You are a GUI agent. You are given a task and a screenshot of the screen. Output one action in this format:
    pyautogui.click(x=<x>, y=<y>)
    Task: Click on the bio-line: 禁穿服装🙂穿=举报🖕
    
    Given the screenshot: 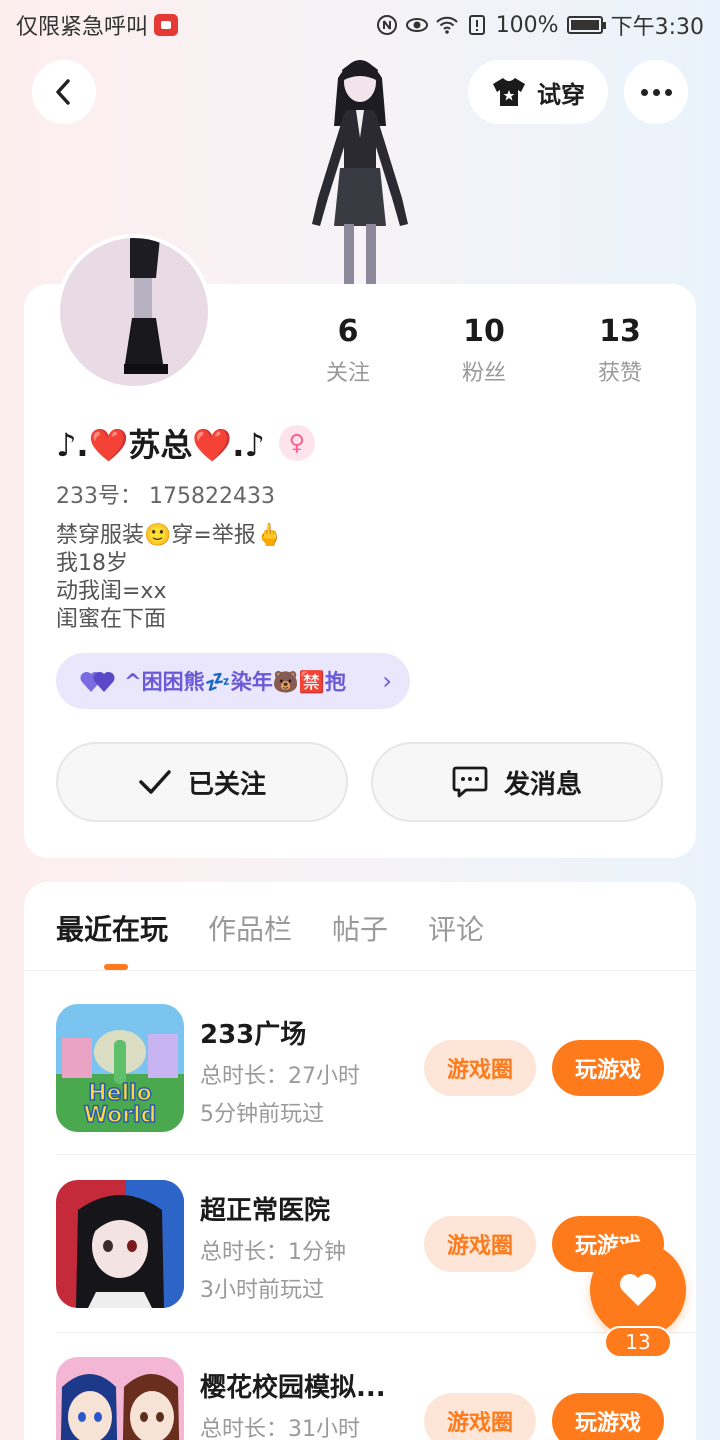 What is the action you would take?
    pyautogui.click(x=170, y=535)
    